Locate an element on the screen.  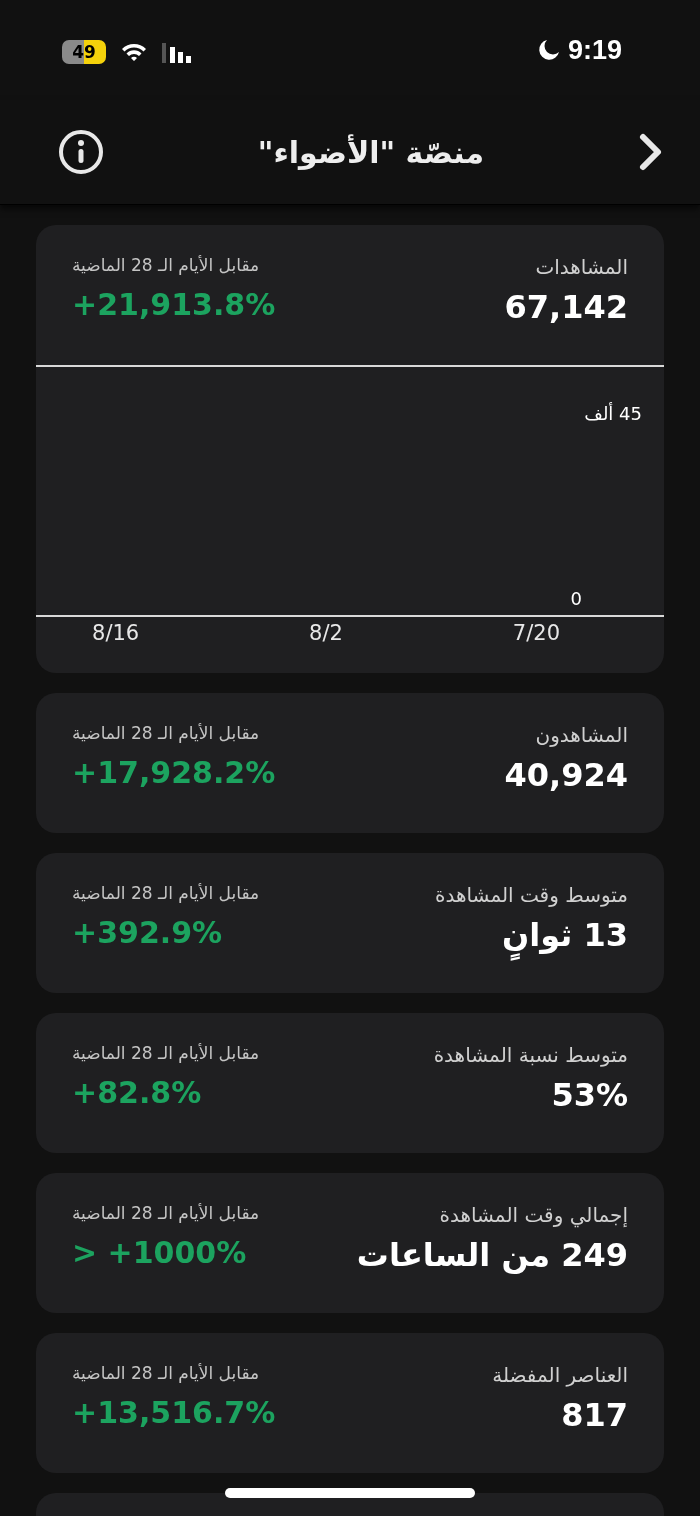
status-time: 9:19 is located at coordinates (594, 50).